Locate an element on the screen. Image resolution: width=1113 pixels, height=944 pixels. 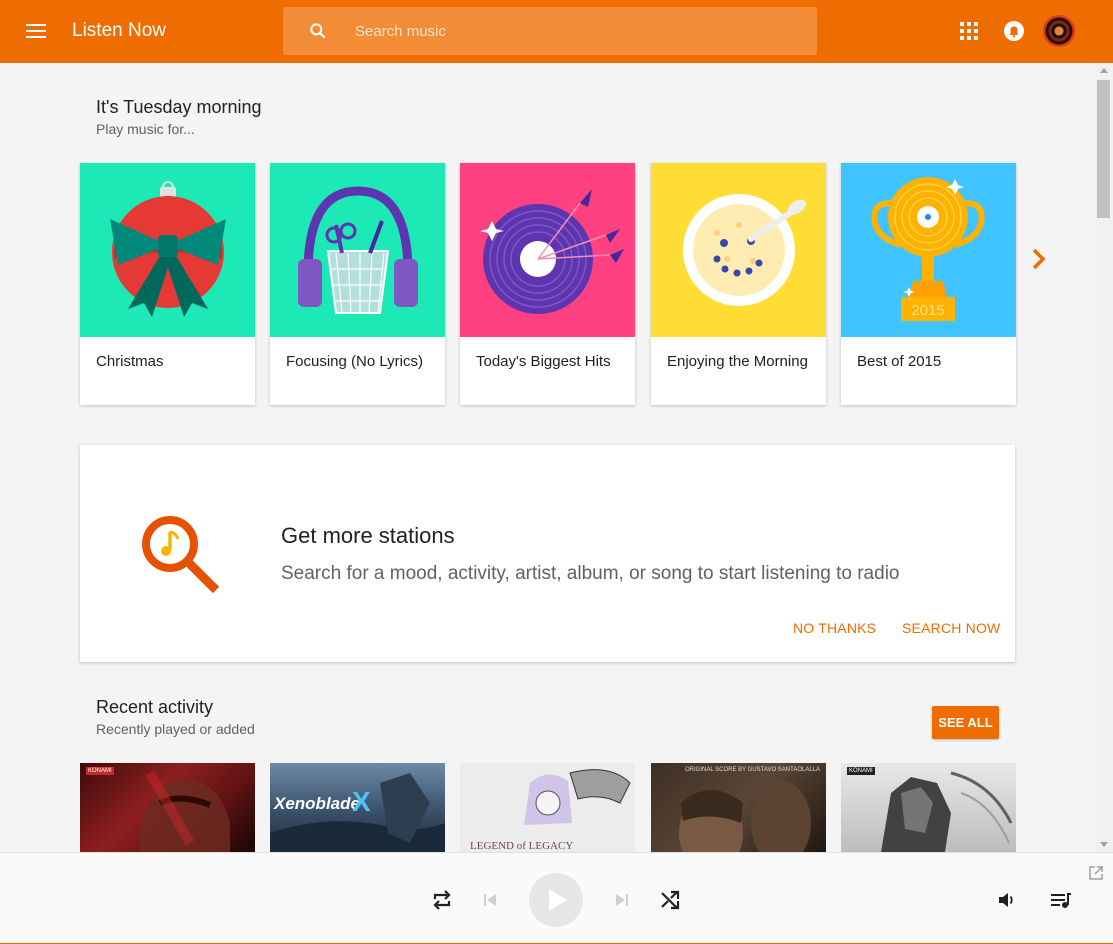
album-logo: LEGEND of LEGACY is located at coordinates (521, 846).